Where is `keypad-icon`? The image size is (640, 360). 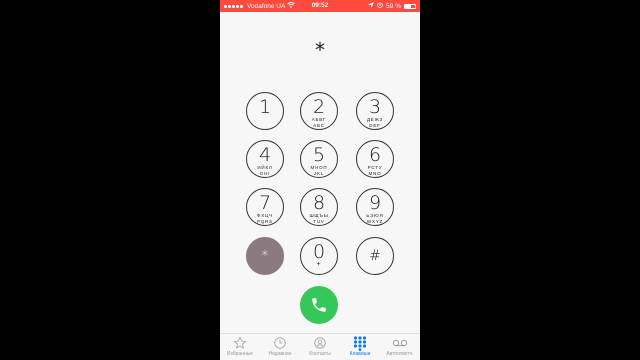 keypad-icon is located at coordinates (360, 343).